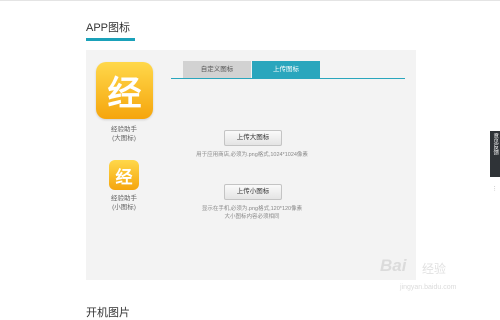 This screenshot has height=320, width=500. I want to click on watermark-suffix: 经验, so click(434, 269).